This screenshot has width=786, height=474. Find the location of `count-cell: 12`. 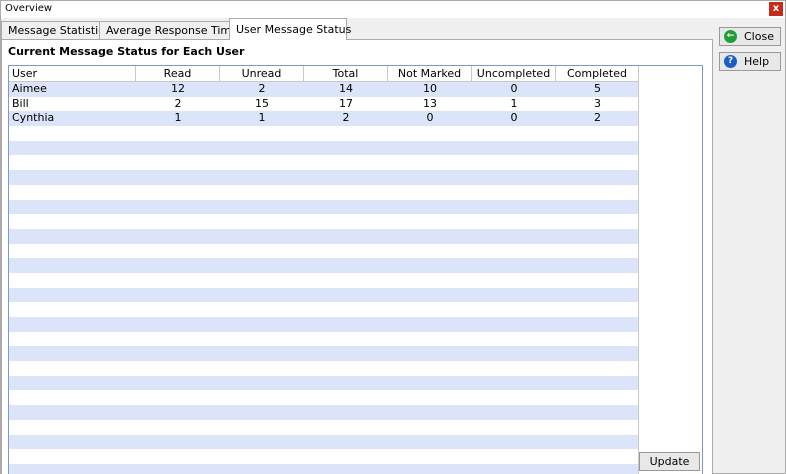

count-cell: 12 is located at coordinates (178, 88).